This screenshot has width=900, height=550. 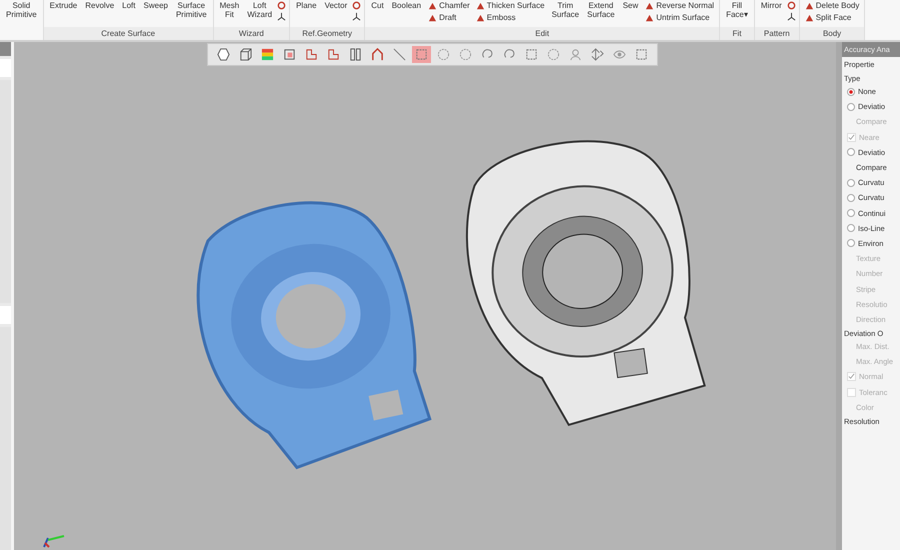 I want to click on ribbon-button: Split Face, so click(x=832, y=18).